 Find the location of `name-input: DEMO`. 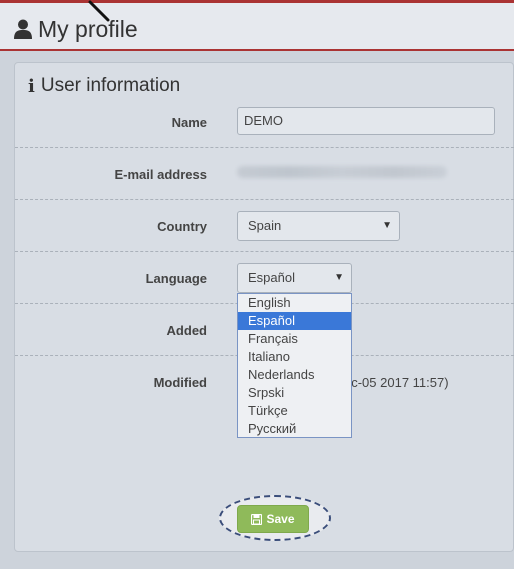

name-input: DEMO is located at coordinates (366, 121).